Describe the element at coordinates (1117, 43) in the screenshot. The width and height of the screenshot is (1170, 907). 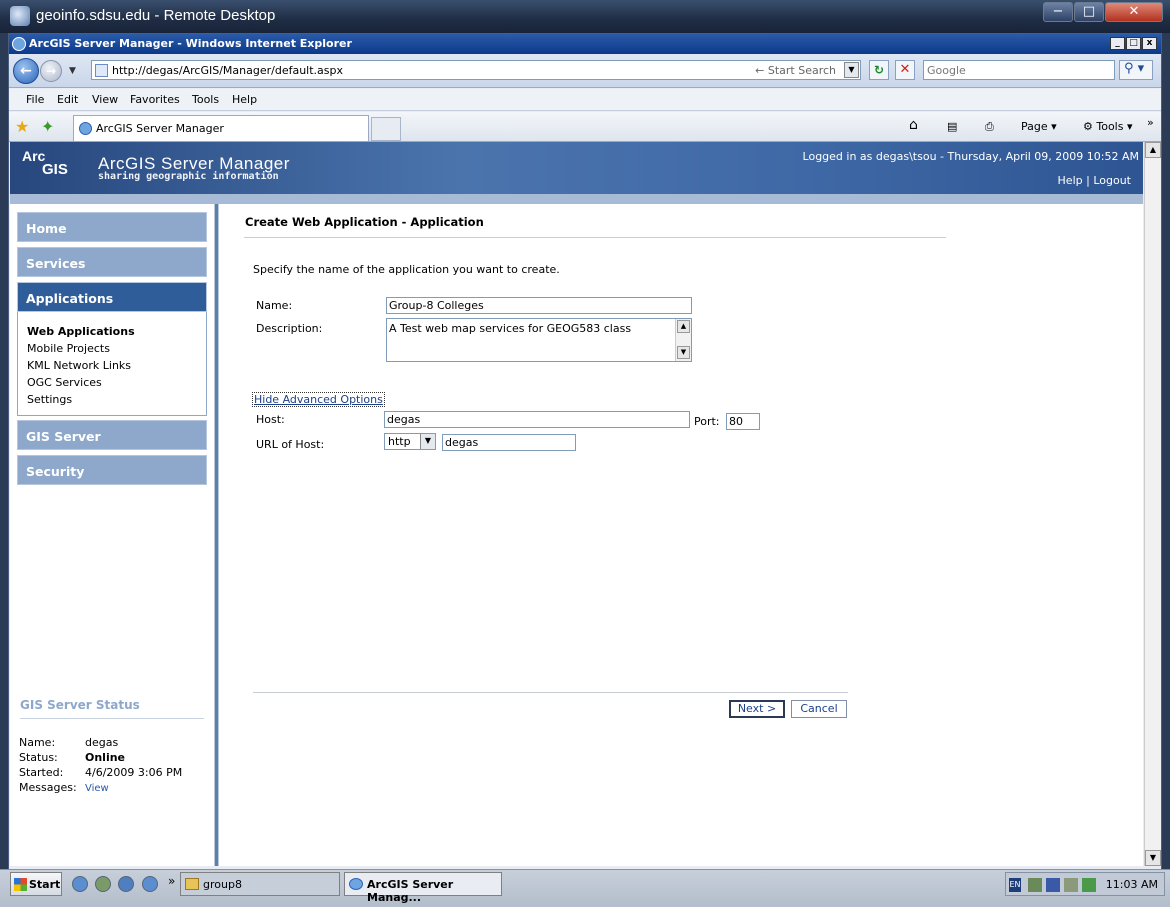
I see `ie-minimize-button: _` at that location.